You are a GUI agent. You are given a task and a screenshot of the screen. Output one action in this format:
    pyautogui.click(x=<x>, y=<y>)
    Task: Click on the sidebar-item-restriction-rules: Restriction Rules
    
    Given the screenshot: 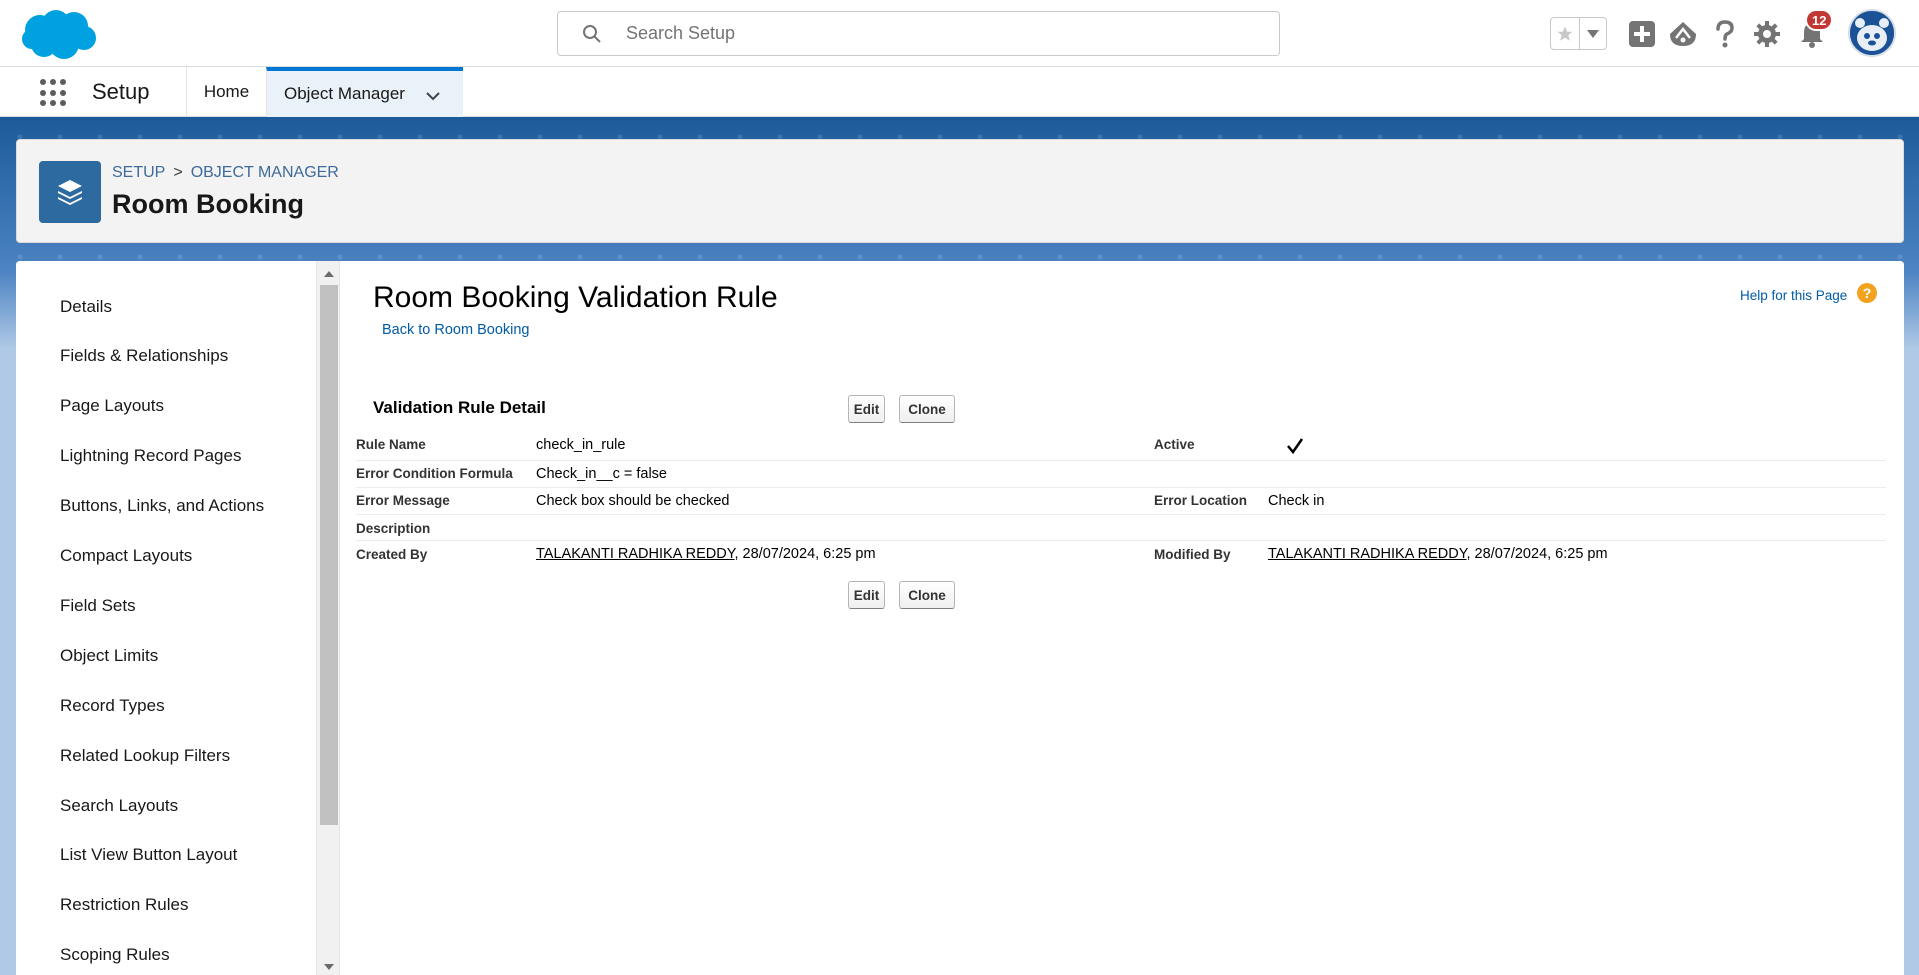 What is the action you would take?
    pyautogui.click(x=124, y=905)
    